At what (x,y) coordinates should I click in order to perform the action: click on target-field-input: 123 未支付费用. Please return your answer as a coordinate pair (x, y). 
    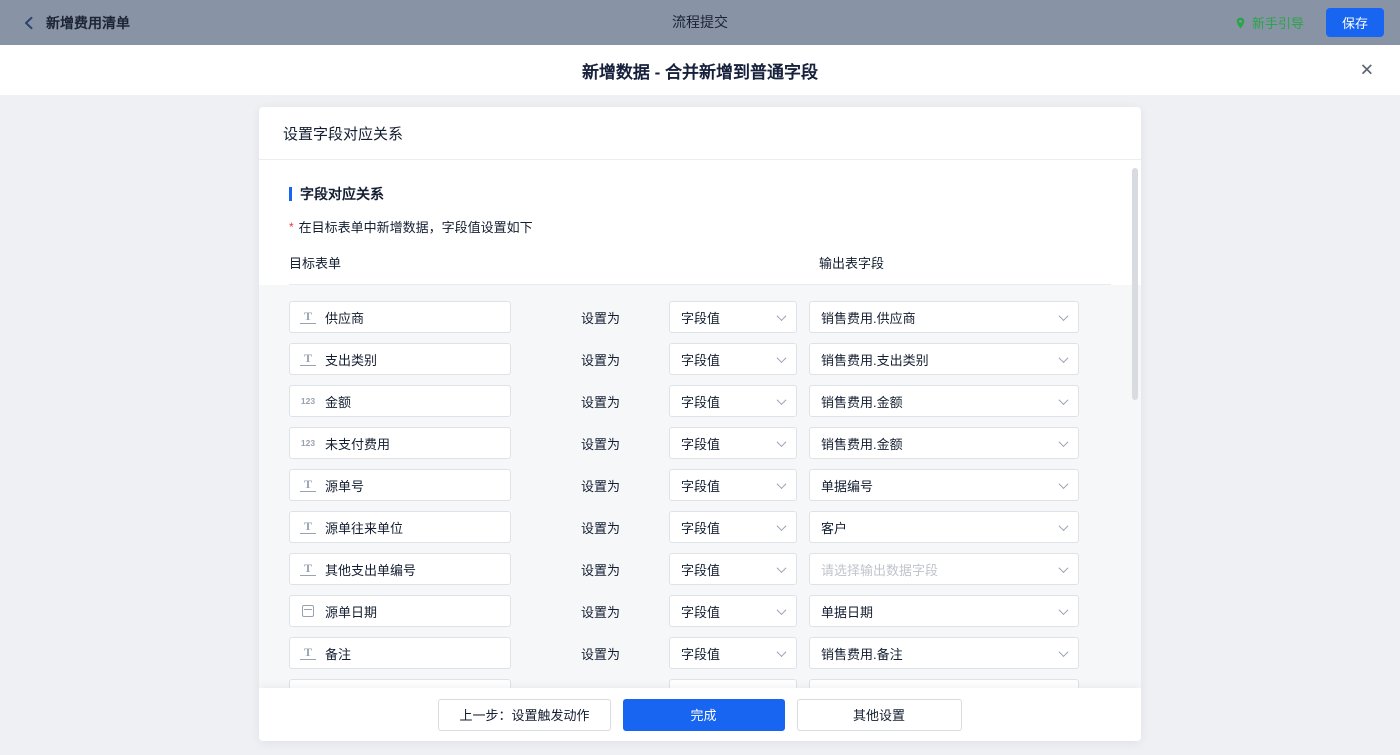
    Looking at the image, I should click on (400, 443).